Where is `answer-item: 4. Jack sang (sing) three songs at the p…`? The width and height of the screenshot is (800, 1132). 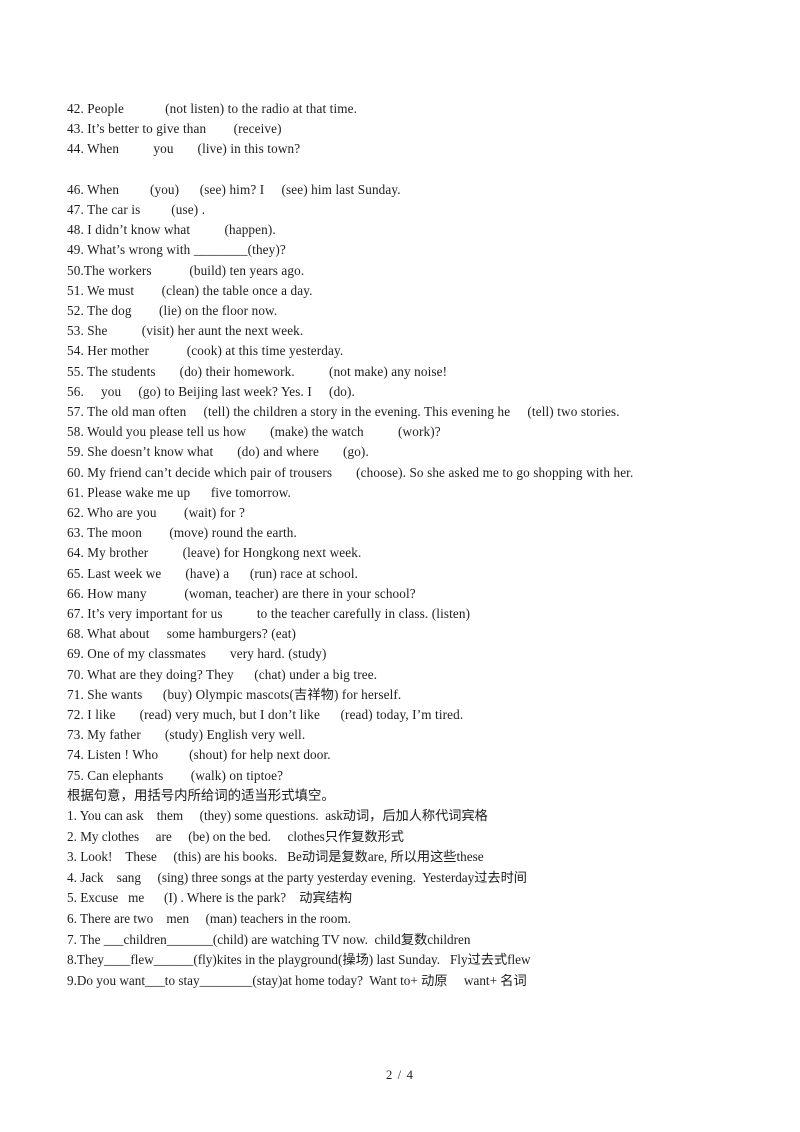 answer-item: 4. Jack sang (sing) three songs at the p… is located at coordinates (297, 877).